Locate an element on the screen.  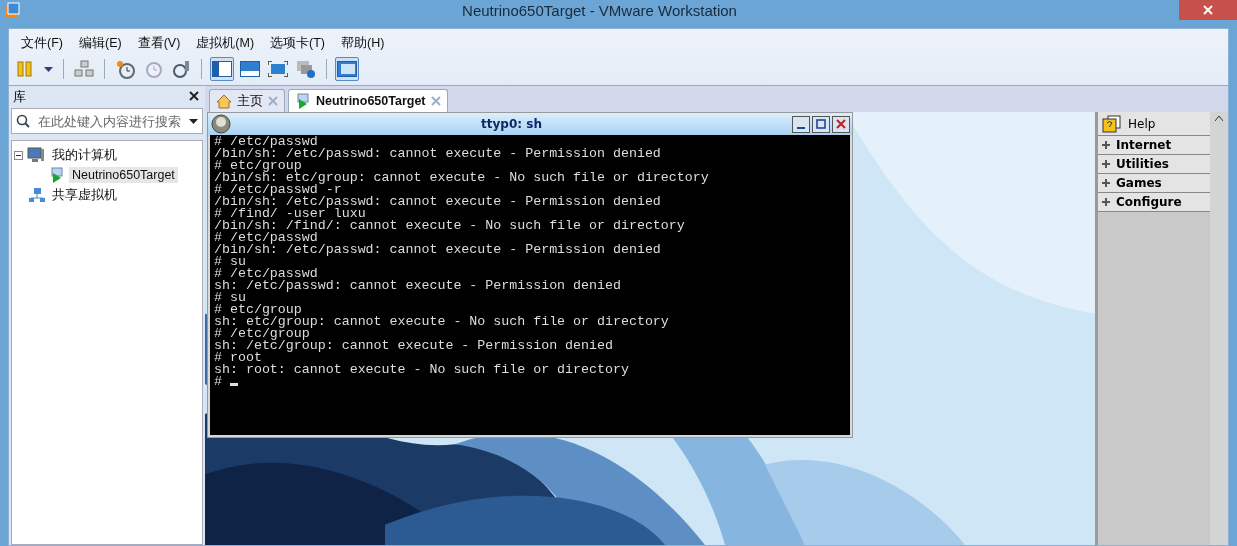
minimize-icon is located at coordinates (801, 128).